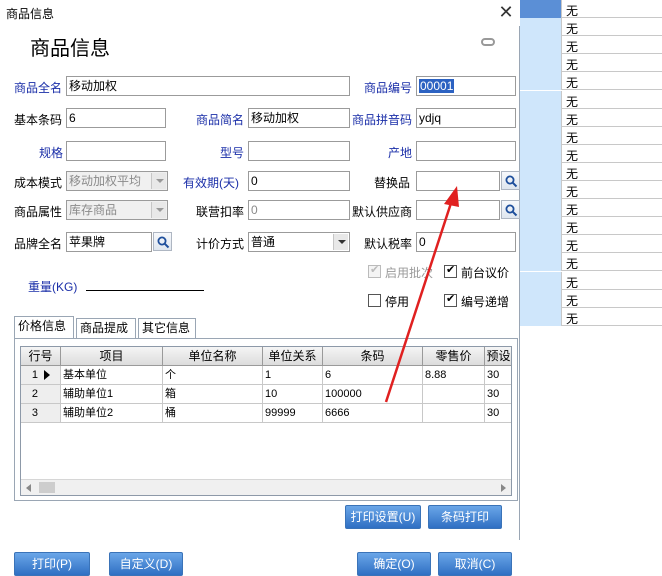  What do you see at coordinates (260, 13) in the screenshot?
I see `title-bar: 商品信息 ✕` at bounding box center [260, 13].